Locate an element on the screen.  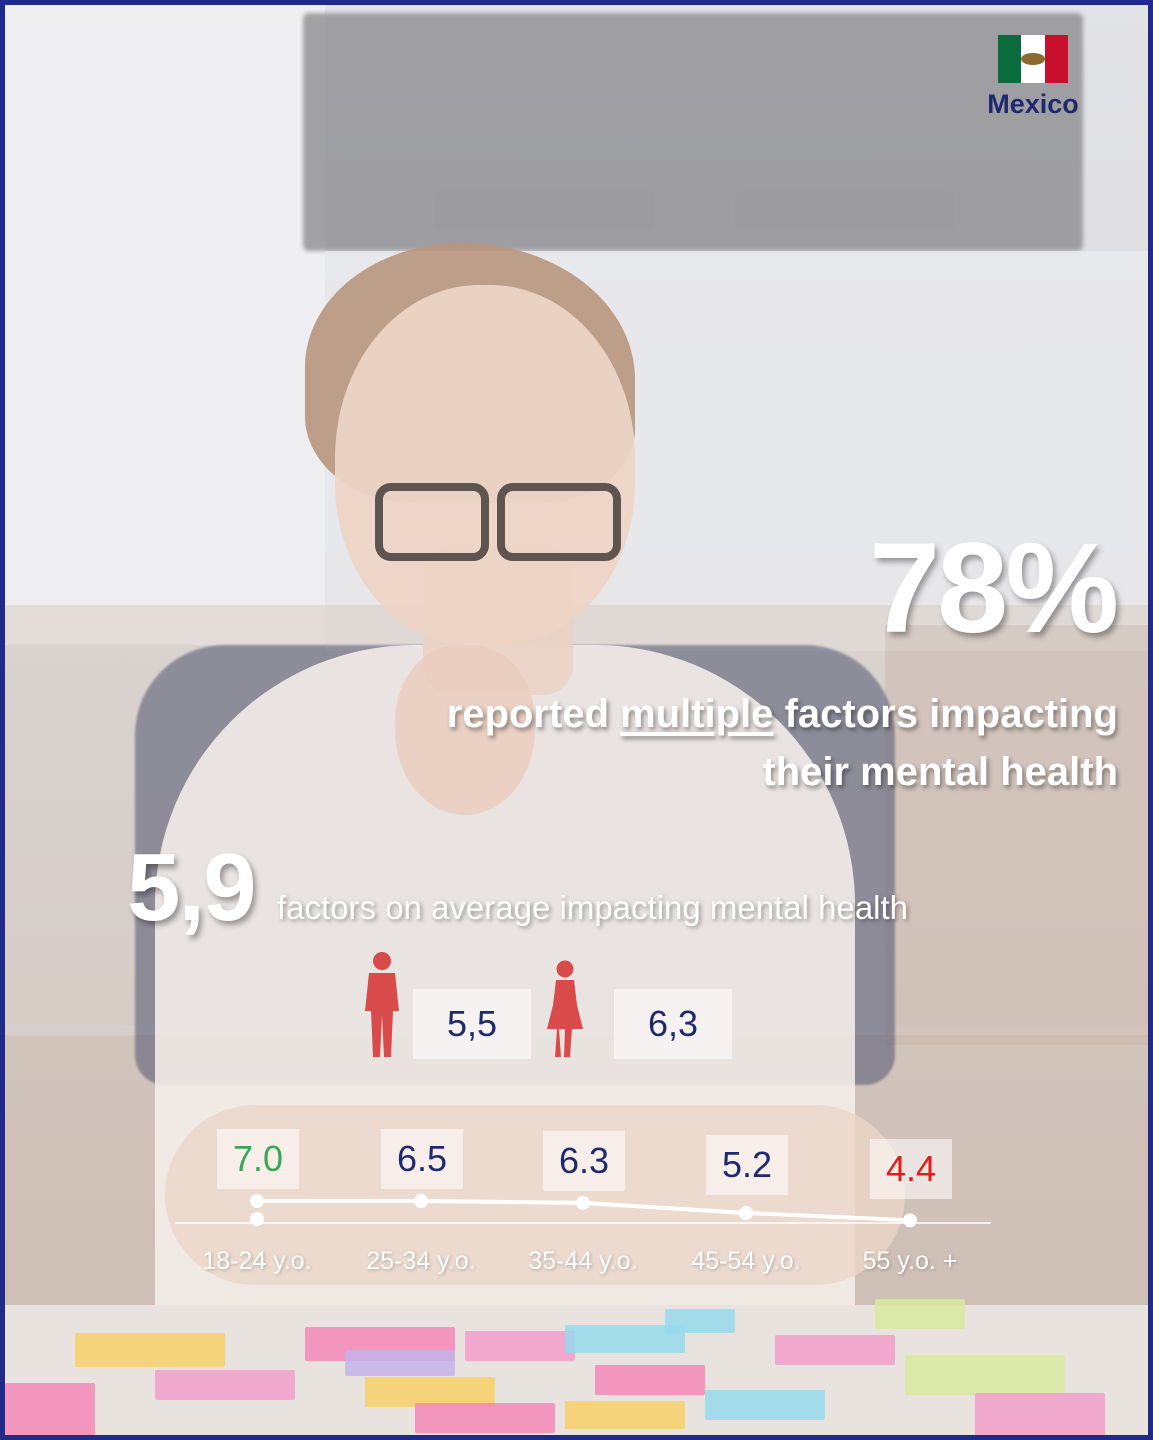
chart-data-label: 4.4 is located at coordinates (911, 1169).